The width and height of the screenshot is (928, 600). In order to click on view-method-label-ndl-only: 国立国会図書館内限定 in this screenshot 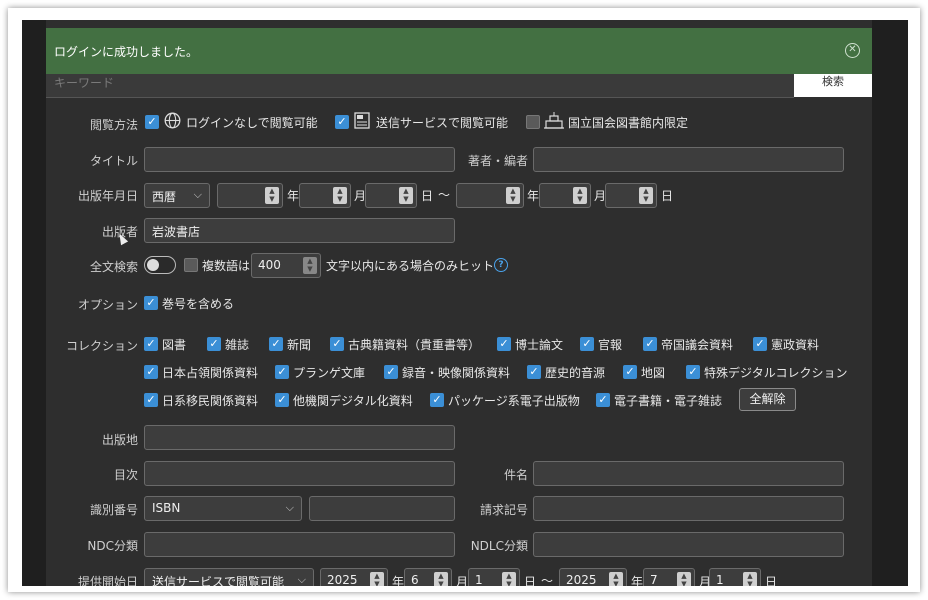, I will do `click(628, 123)`.